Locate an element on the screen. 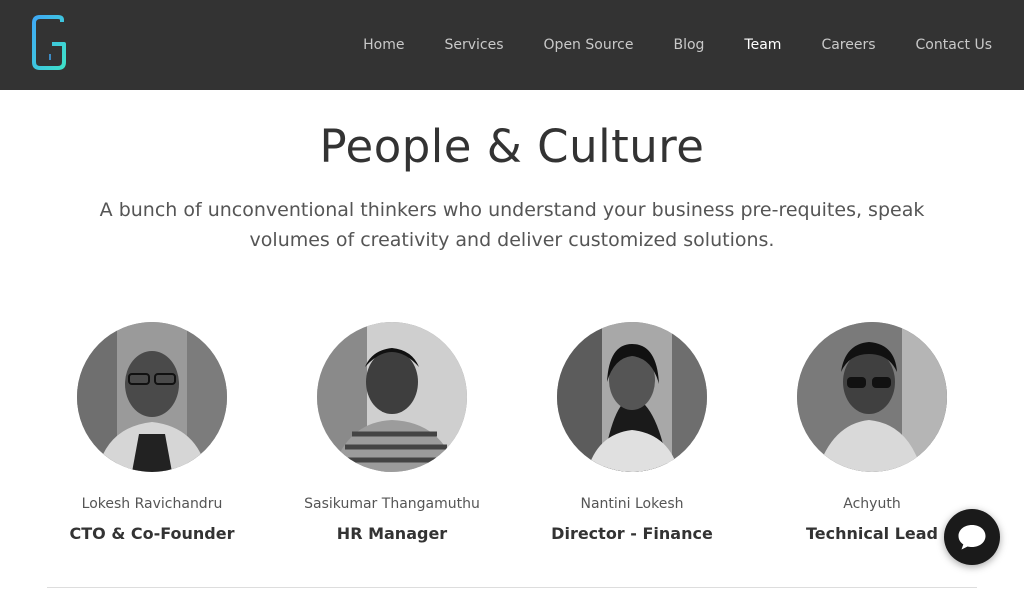  team-member-card: Sasikumar Thangamuthu HR Manager is located at coordinates (392, 432).